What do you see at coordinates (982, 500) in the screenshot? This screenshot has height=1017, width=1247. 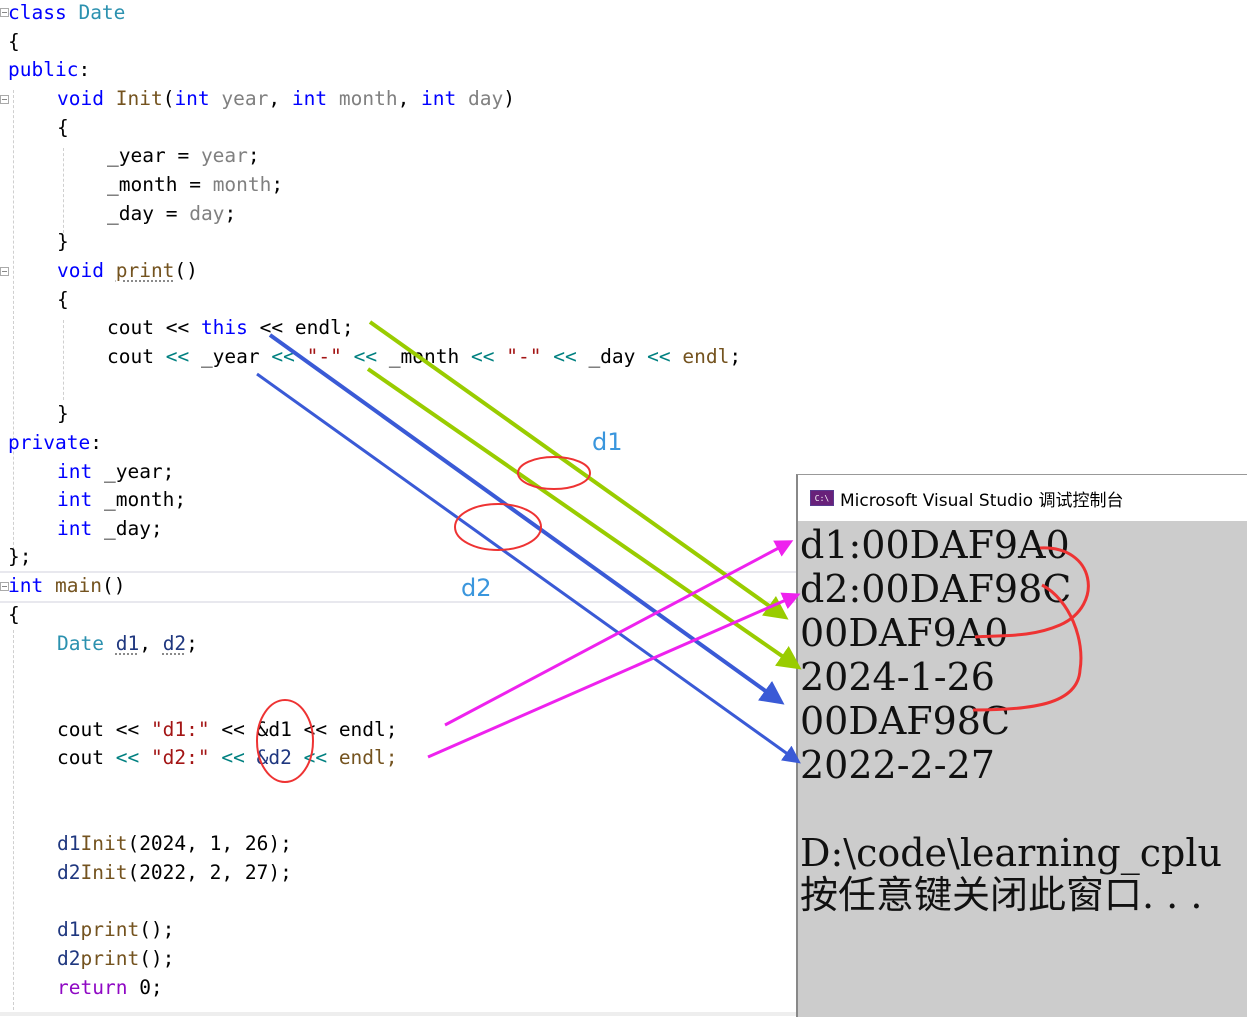 I see `console-title: Microsoft Visual Studio 调试控制台` at bounding box center [982, 500].